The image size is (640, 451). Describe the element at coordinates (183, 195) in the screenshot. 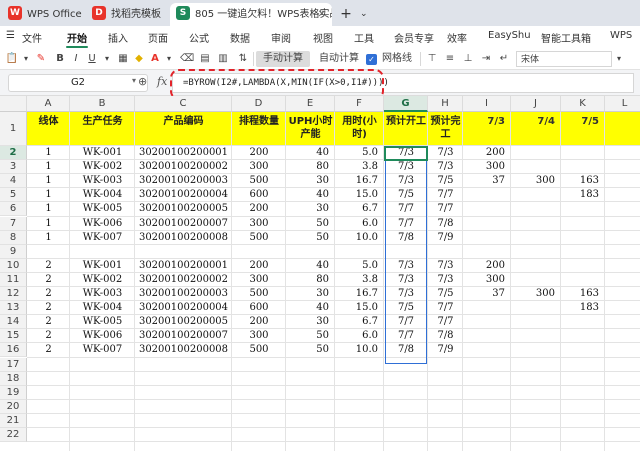

I see `cell-c: 30200100200004` at that location.